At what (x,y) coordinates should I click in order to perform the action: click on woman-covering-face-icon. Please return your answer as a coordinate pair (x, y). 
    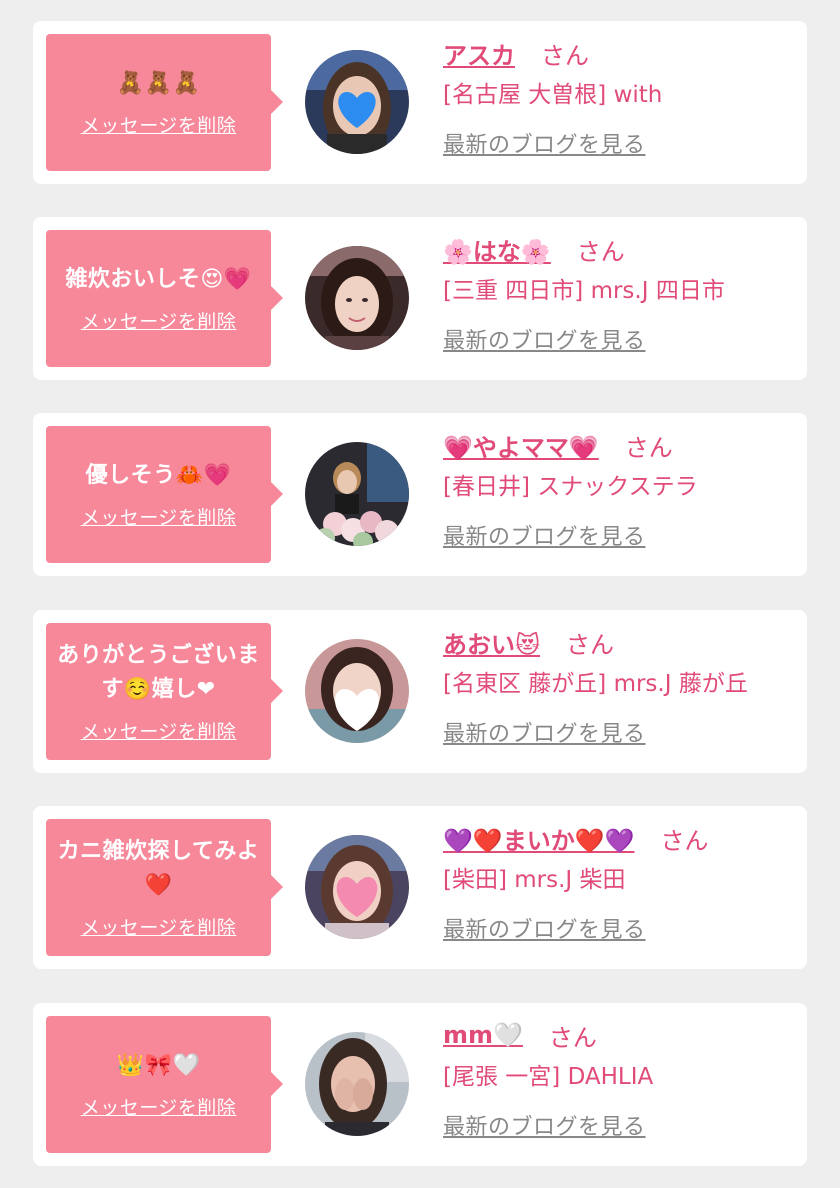
    Looking at the image, I should click on (357, 1084).